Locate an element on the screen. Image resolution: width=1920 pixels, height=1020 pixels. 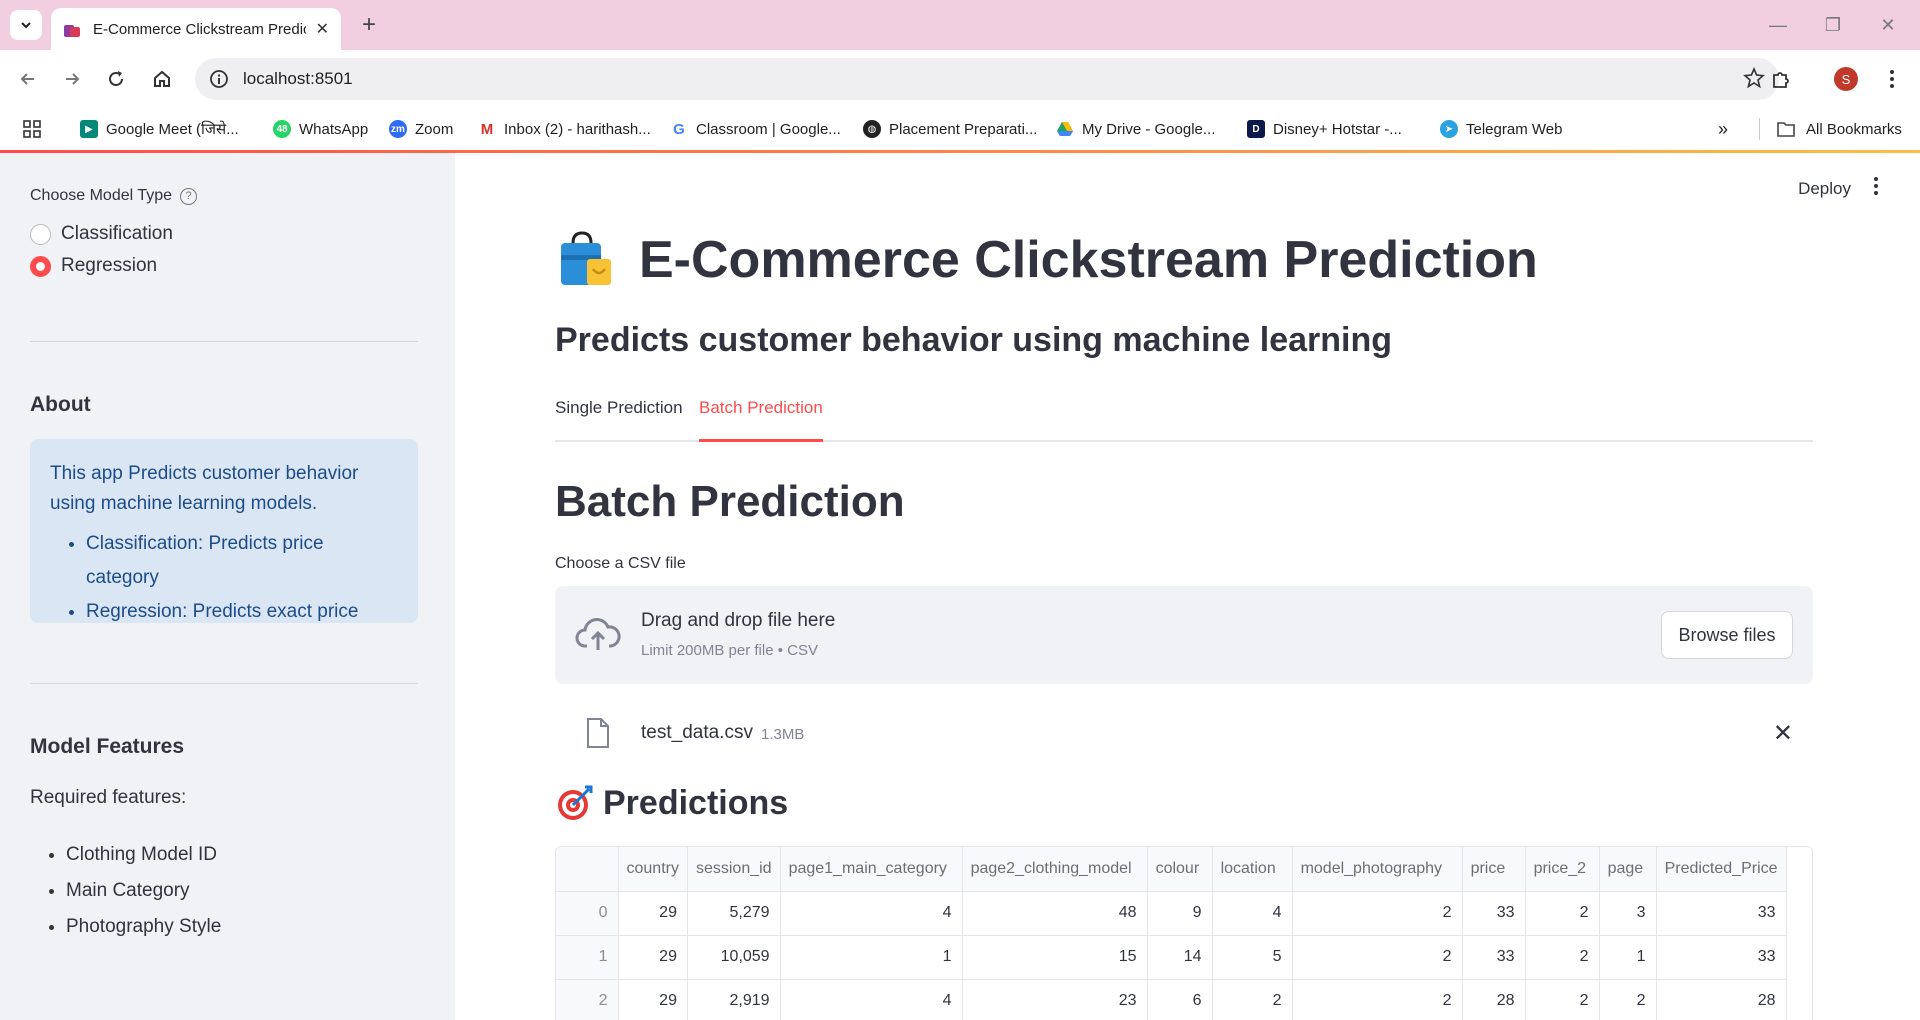
page-title-text: E-Commerce Clickstream Prediction is located at coordinates (1088, 260).